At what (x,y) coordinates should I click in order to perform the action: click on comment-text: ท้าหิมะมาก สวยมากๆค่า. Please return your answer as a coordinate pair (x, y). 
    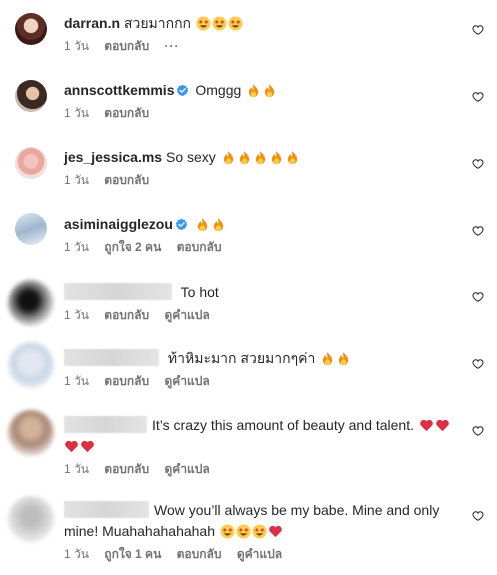
    Looking at the image, I should click on (241, 358).